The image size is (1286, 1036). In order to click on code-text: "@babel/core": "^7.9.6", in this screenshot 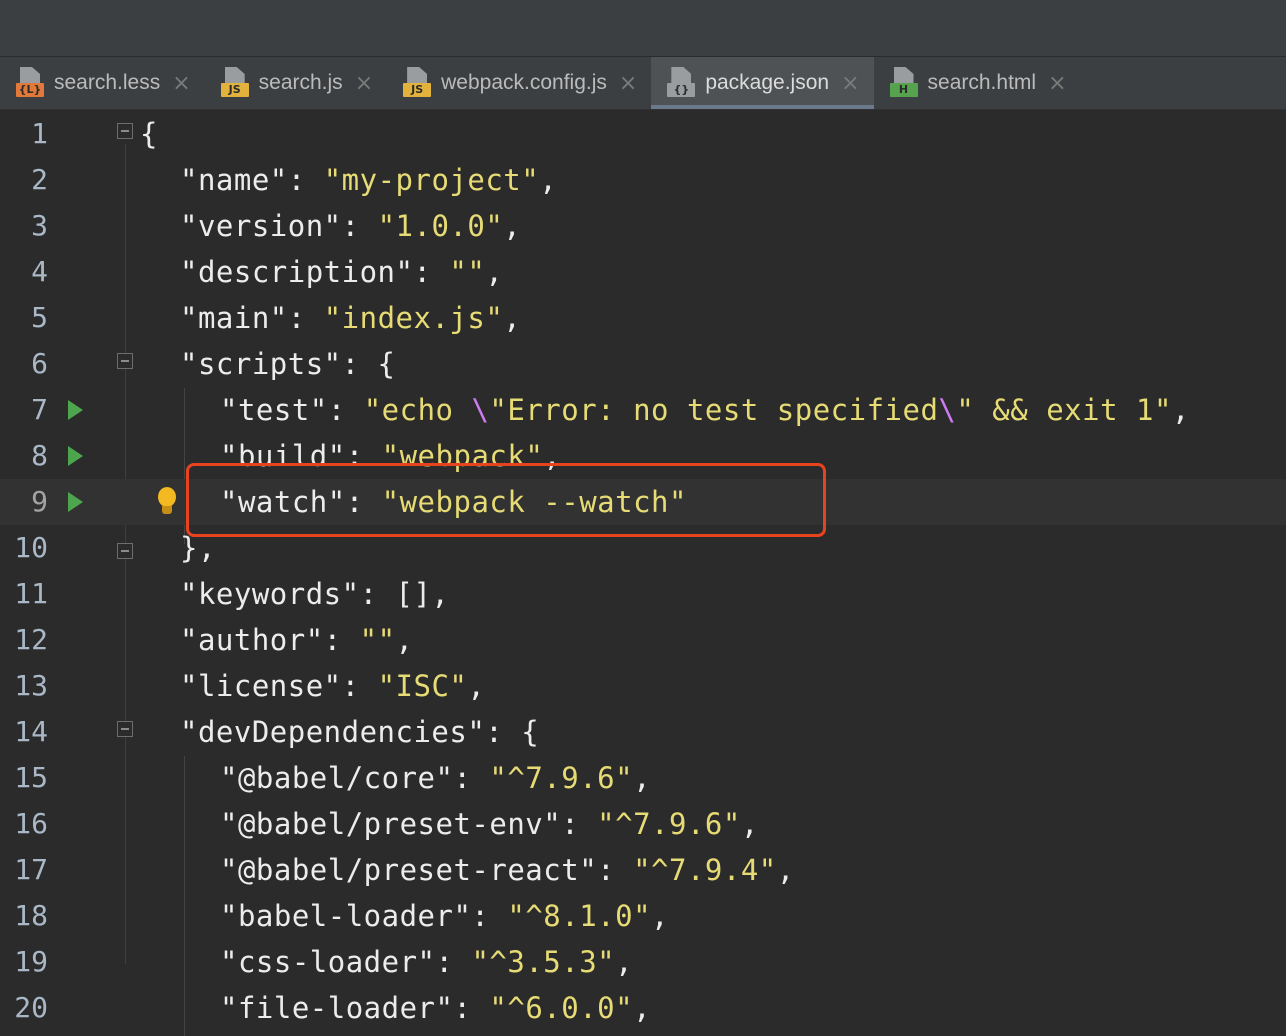, I will do `click(435, 778)`.